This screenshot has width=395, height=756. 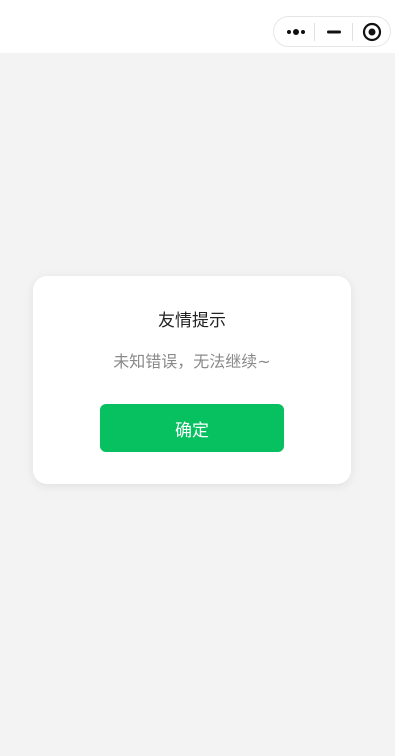 What do you see at coordinates (197, 26) in the screenshot?
I see `top-bar` at bounding box center [197, 26].